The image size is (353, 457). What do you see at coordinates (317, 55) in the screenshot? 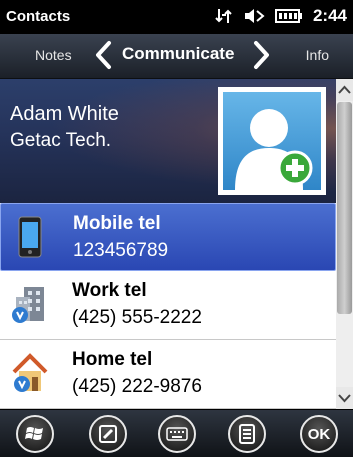
I see `tab-info: Info` at bounding box center [317, 55].